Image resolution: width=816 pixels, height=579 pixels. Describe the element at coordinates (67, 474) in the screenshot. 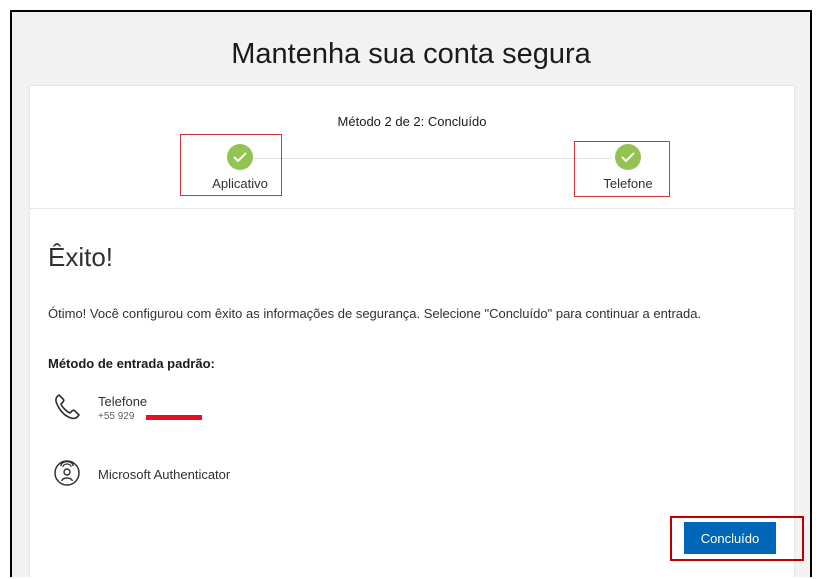

I see `authenticator-lock-icon` at that location.